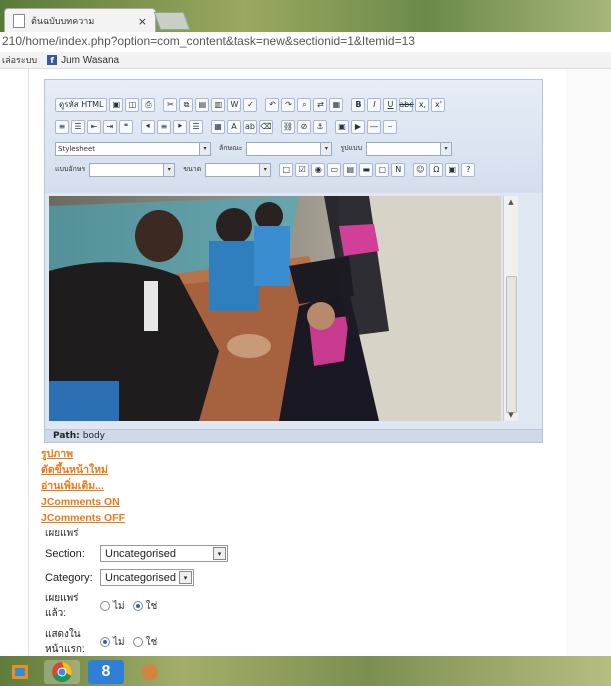 This screenshot has width=611, height=686. I want to click on align-right-icon: ⯈, so click(180, 126).